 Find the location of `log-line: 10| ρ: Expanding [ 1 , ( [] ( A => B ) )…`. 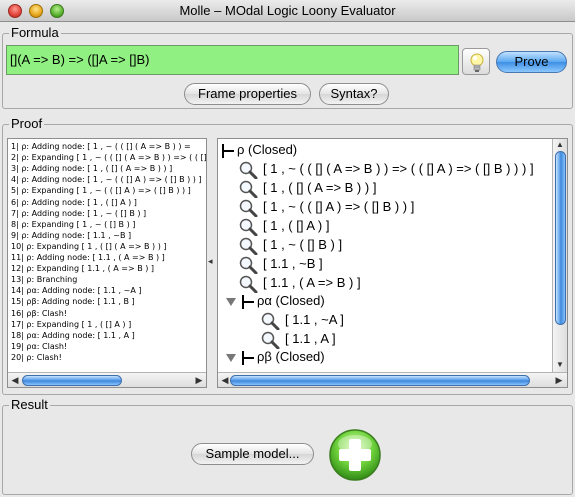

log-line: 10| ρ: Expanding [ 1 , ( [] ( A => B ) )… is located at coordinates (89, 246).